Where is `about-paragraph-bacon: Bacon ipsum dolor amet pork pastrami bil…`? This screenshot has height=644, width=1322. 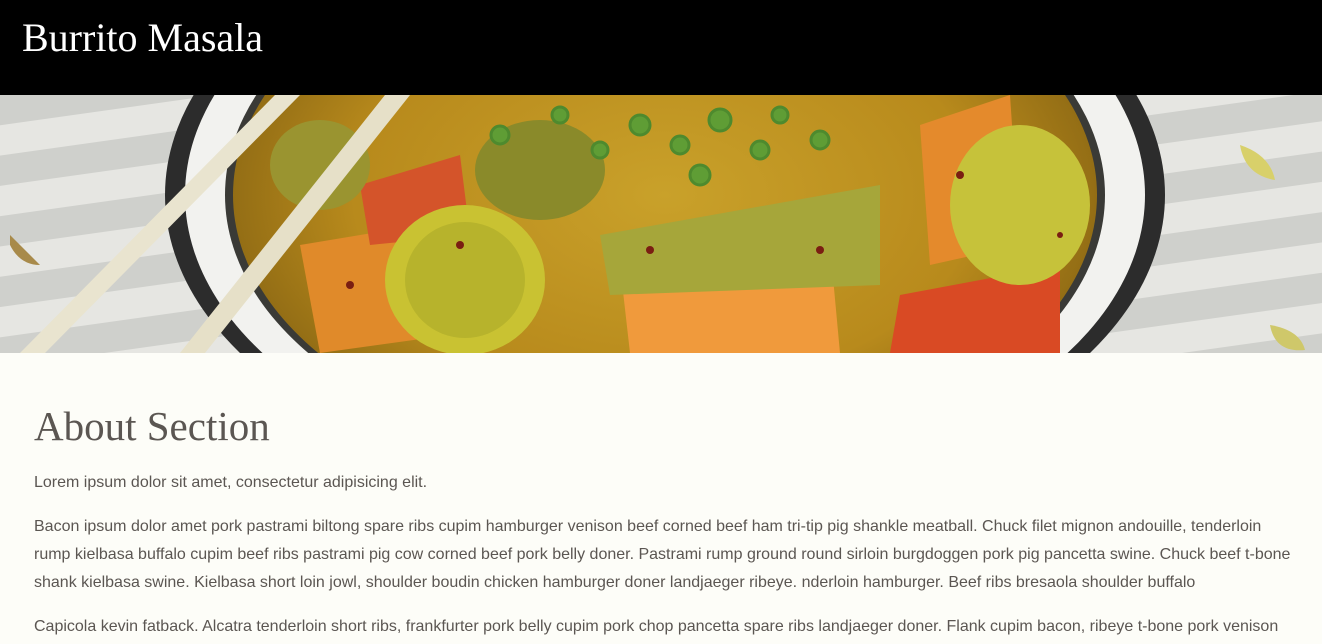 about-paragraph-bacon: Bacon ipsum dolor amet pork pastrami bil… is located at coordinates (662, 554).